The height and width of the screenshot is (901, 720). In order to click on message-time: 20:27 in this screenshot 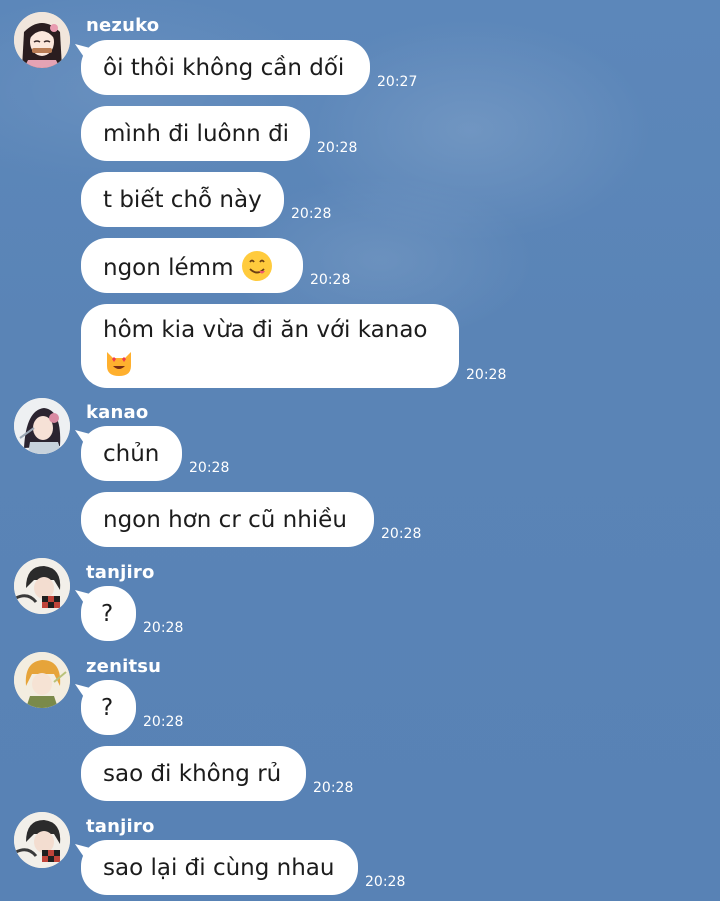, I will do `click(397, 82)`.